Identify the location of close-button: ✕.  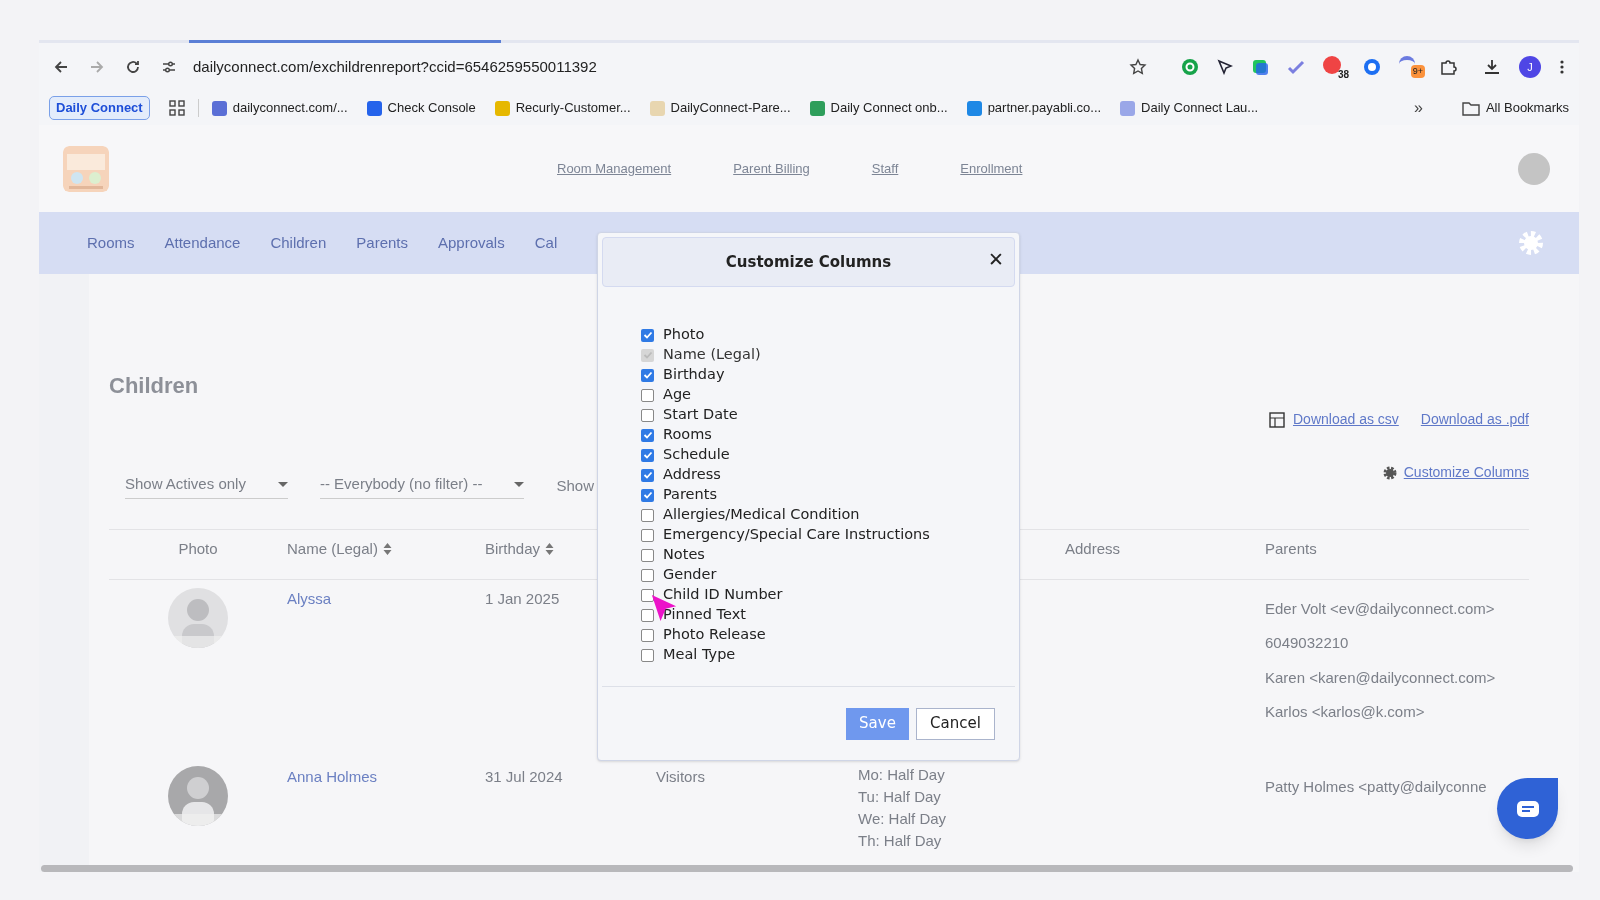
(996, 259).